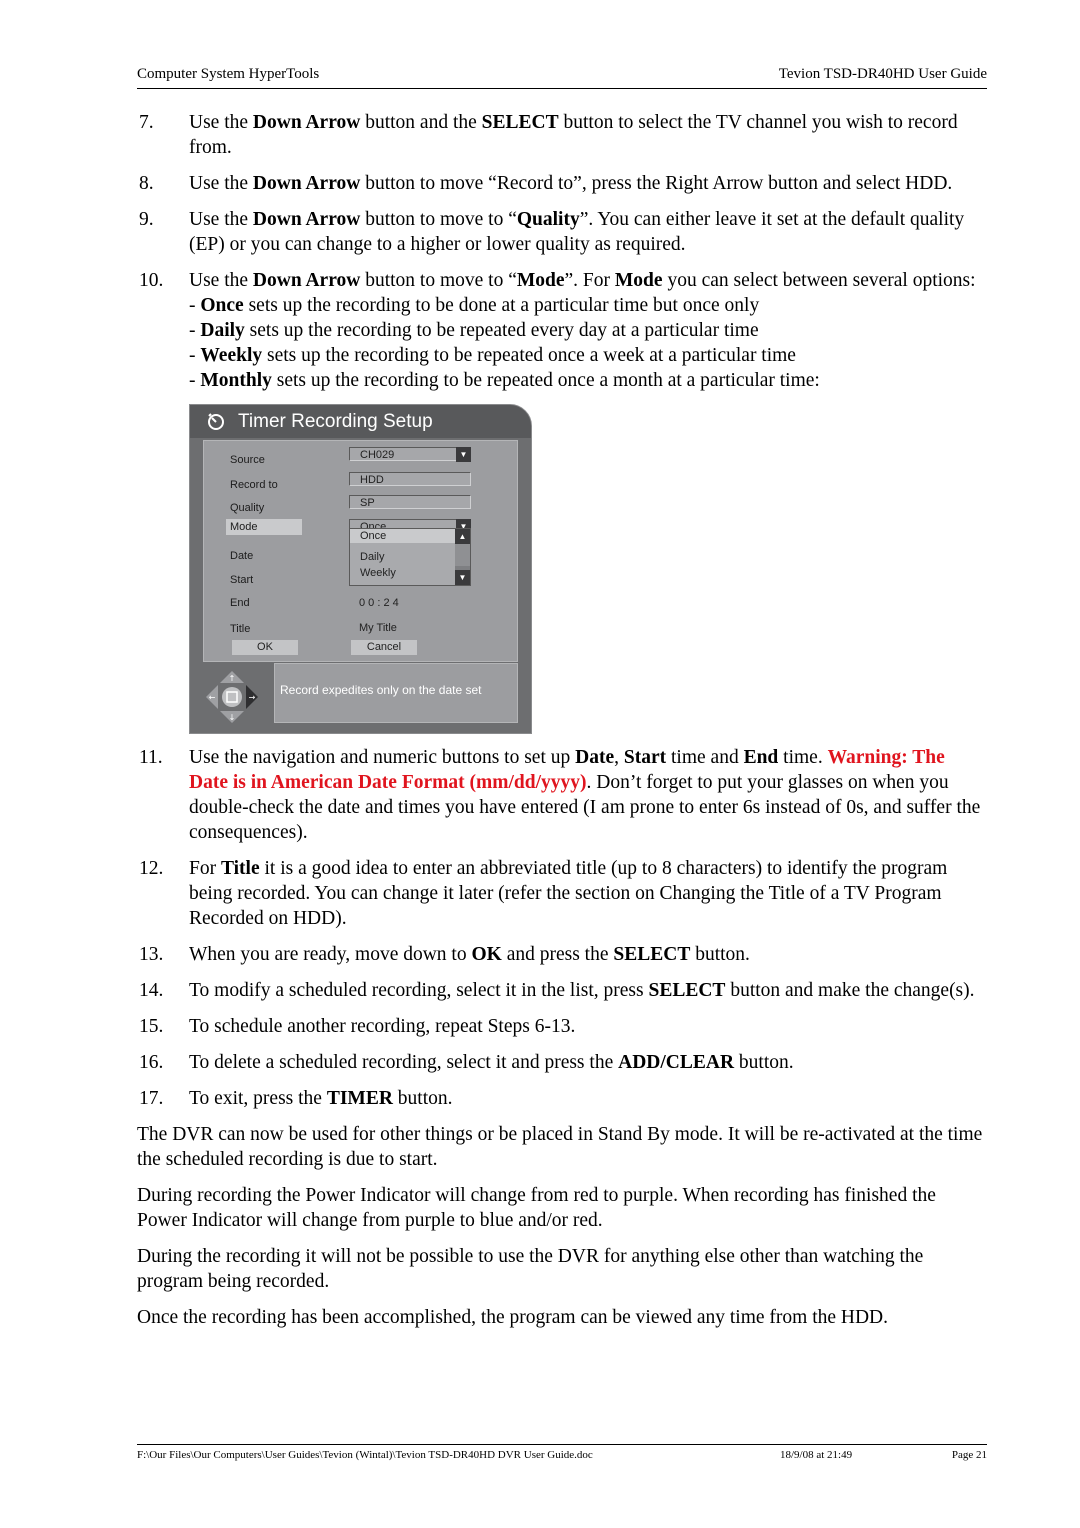 Image resolution: width=1080 pixels, height=1528 pixels. What do you see at coordinates (761, 757) in the screenshot?
I see `bold-term: End` at bounding box center [761, 757].